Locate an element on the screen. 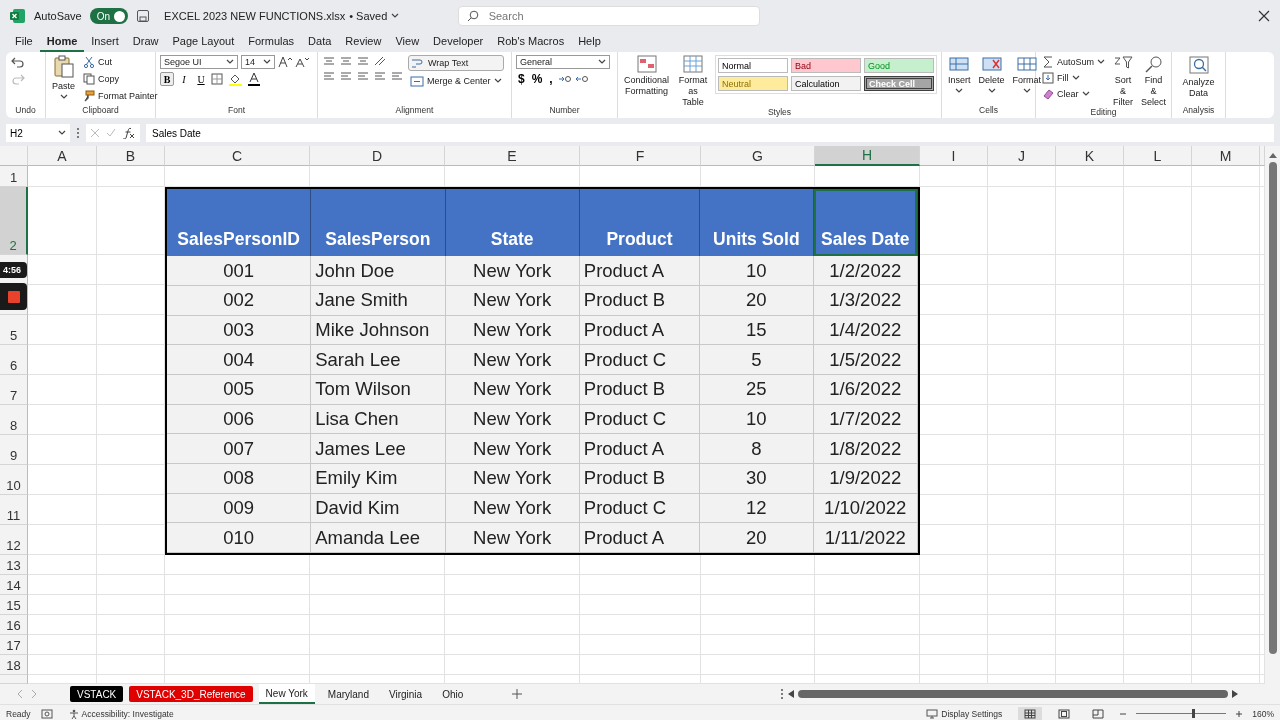 The image size is (1280, 720). font-style-button: U is located at coordinates (201, 79).